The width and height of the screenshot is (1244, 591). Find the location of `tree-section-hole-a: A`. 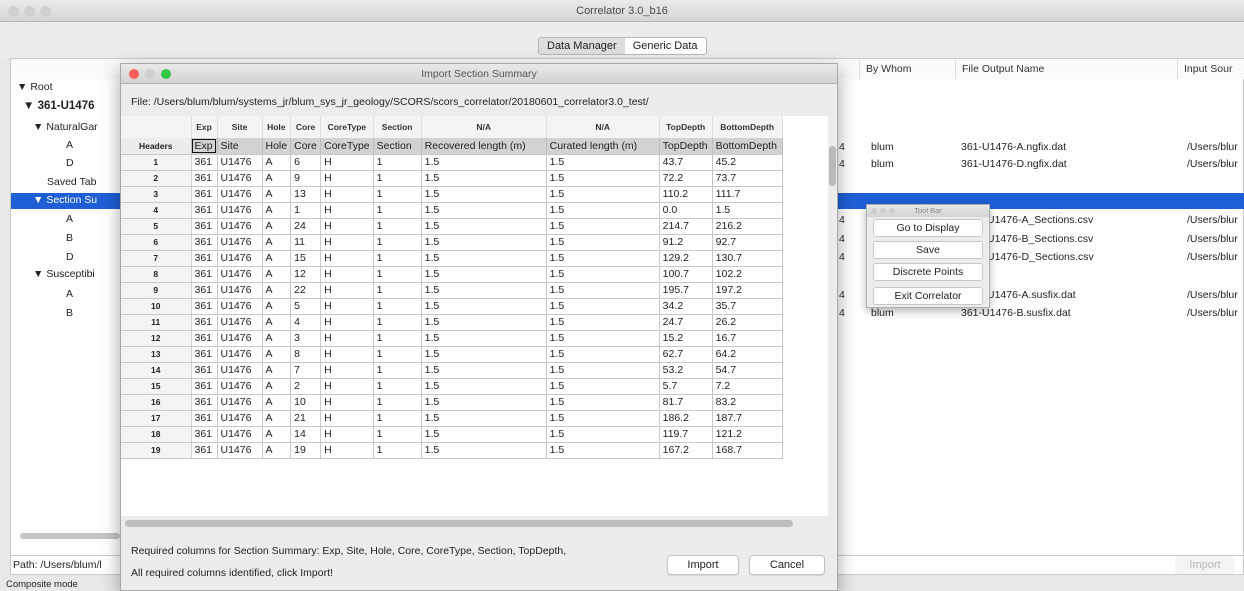

tree-section-hole-a: A is located at coordinates (69, 219).